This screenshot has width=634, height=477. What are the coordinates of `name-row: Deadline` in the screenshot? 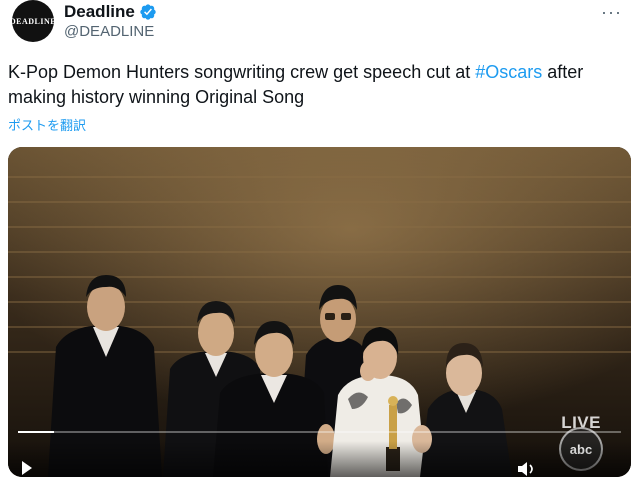 It's located at (110, 12).